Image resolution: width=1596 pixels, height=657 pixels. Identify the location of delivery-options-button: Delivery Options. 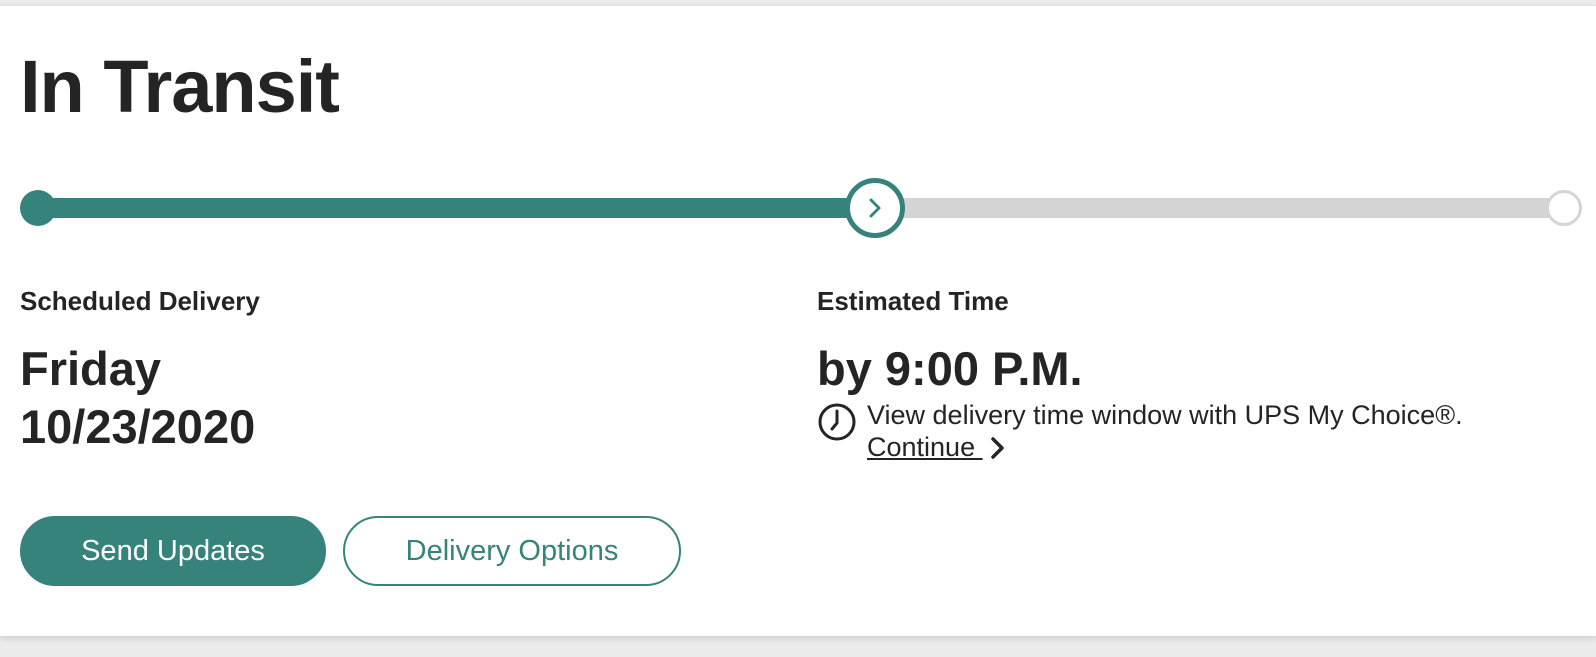
(512, 551).